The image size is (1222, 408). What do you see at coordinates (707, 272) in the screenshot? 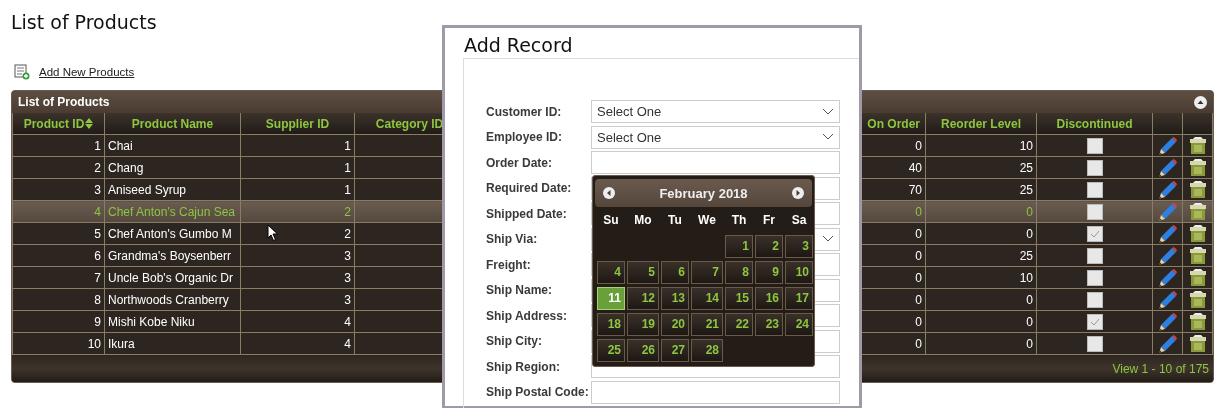
I see `calendar-day: 7` at bounding box center [707, 272].